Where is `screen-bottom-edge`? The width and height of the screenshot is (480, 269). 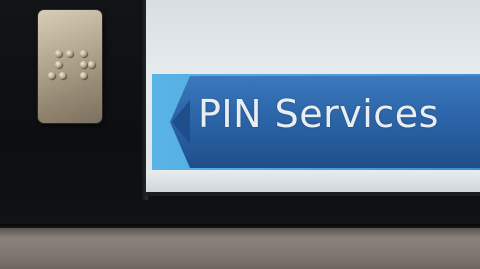 screen-bottom-edge is located at coordinates (313, 194).